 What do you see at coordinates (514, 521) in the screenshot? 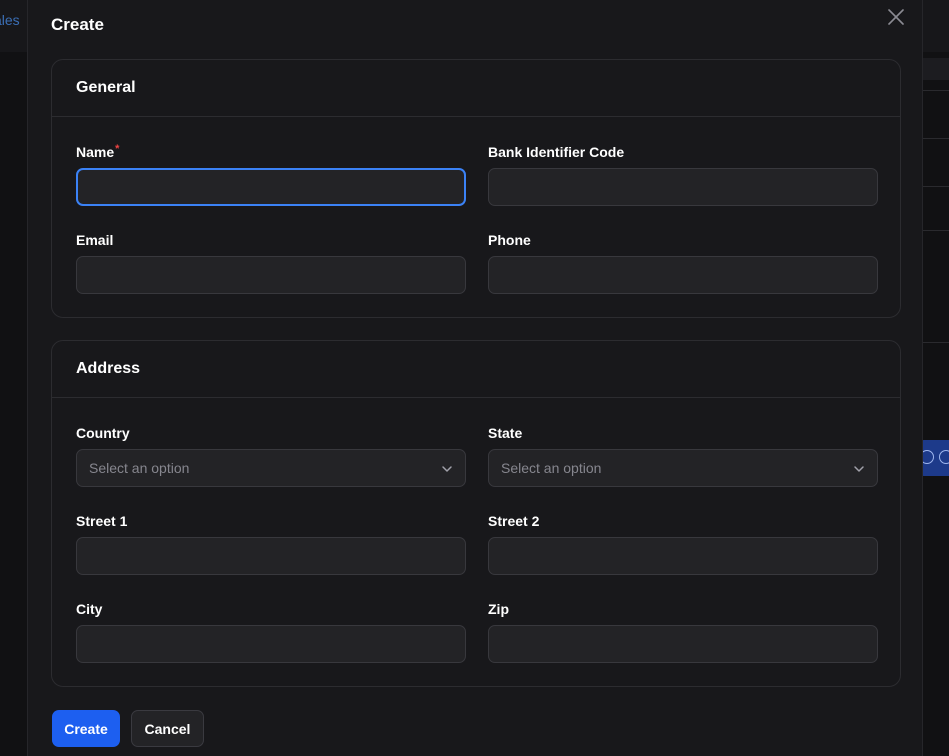
I see `street2-label: Street 2` at bounding box center [514, 521].